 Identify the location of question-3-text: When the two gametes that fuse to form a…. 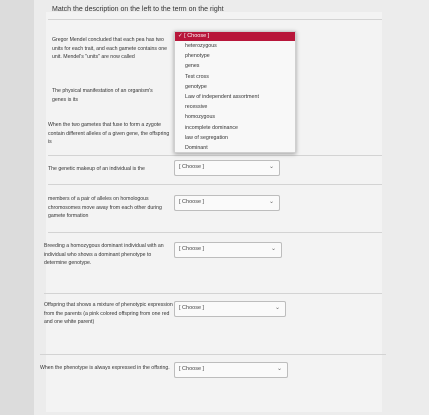
(109, 133).